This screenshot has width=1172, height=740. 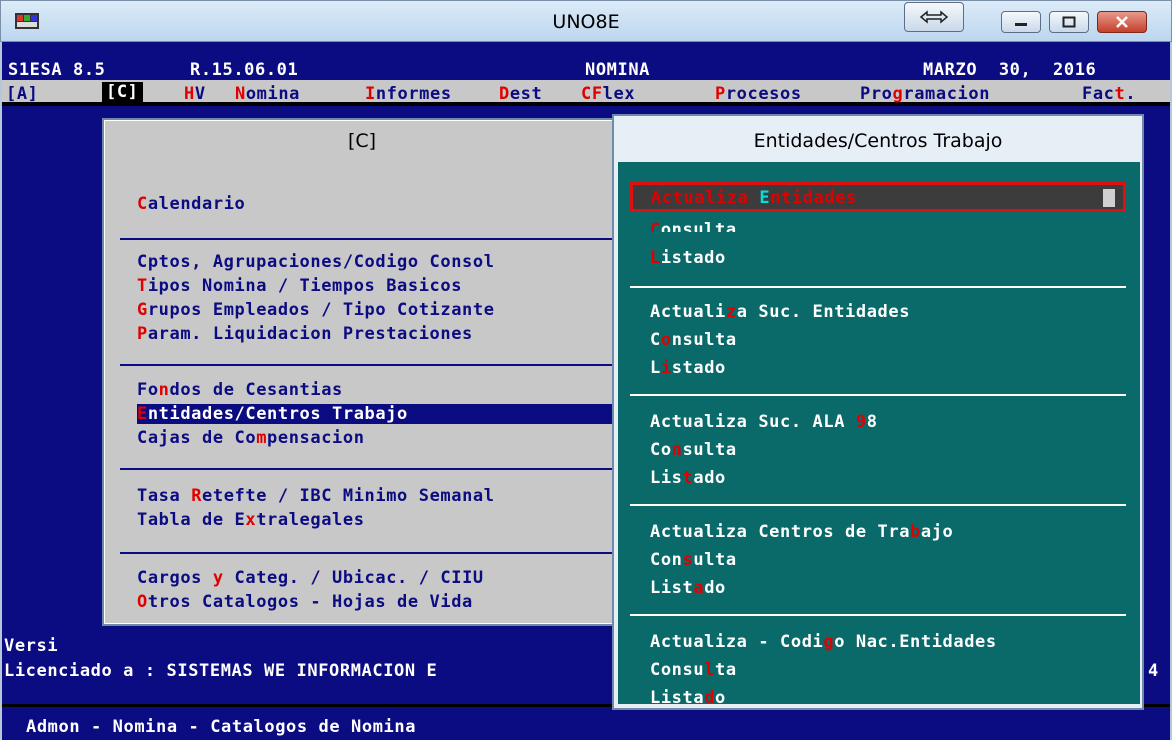 I want to click on menu-grupos-empleados: Grupos Empleados / Tipo Cotizante, so click(x=316, y=310).